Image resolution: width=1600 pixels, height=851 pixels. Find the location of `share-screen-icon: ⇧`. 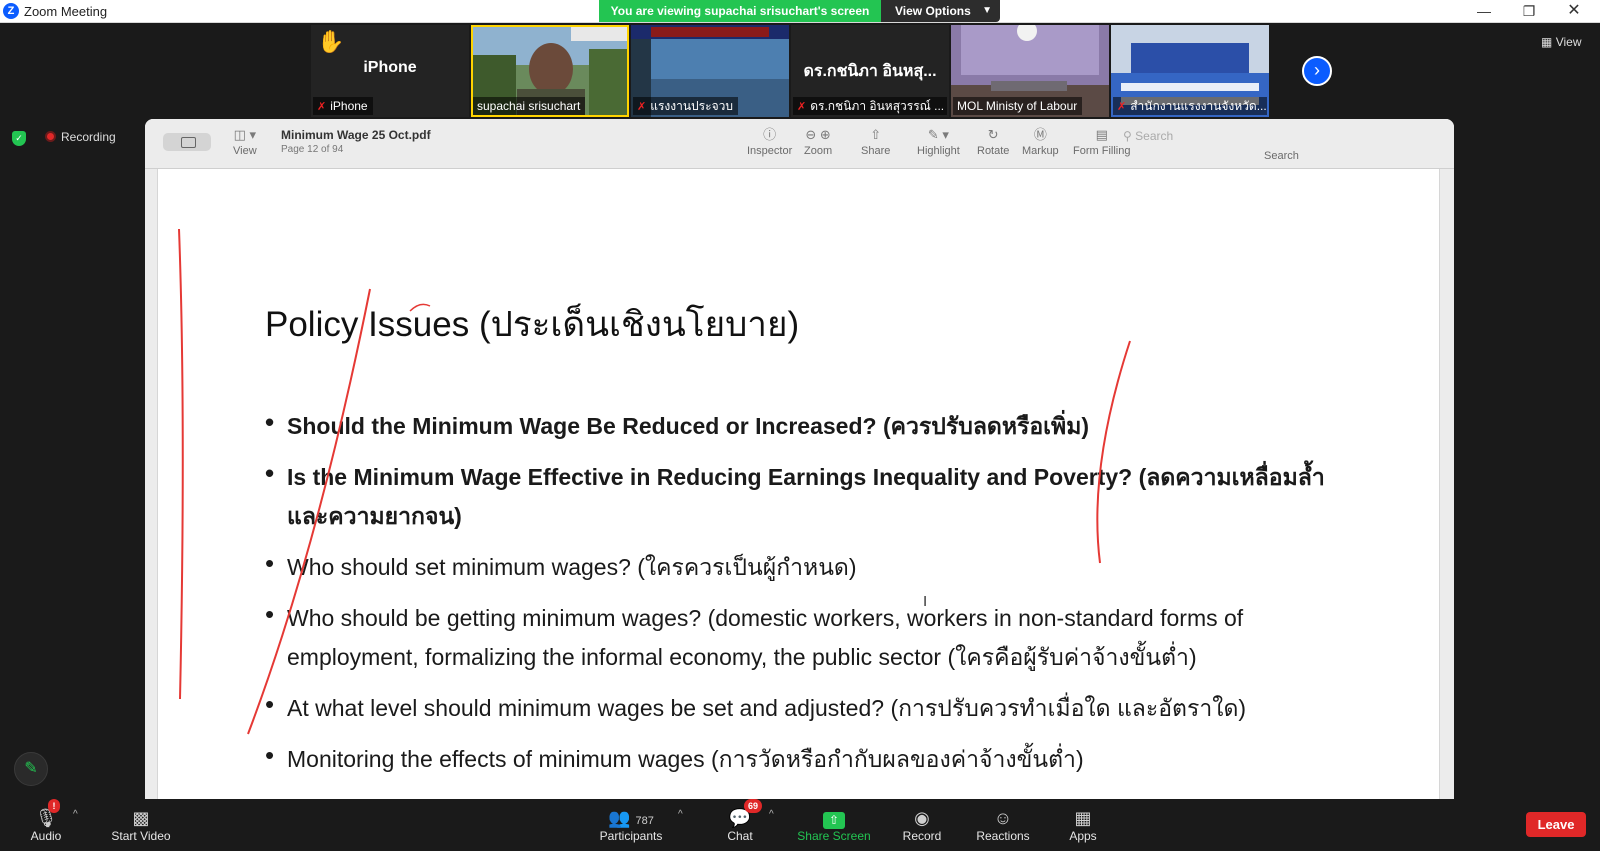

share-screen-icon: ⇧ is located at coordinates (834, 820).